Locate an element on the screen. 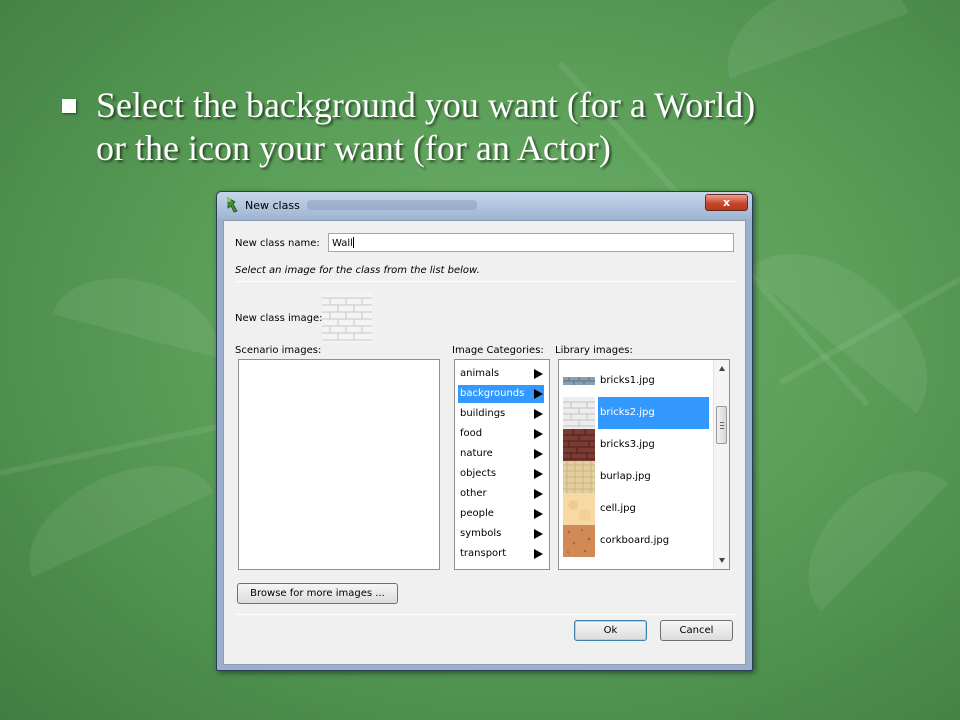  library-item-label: bricks1.jpg is located at coordinates (627, 380).